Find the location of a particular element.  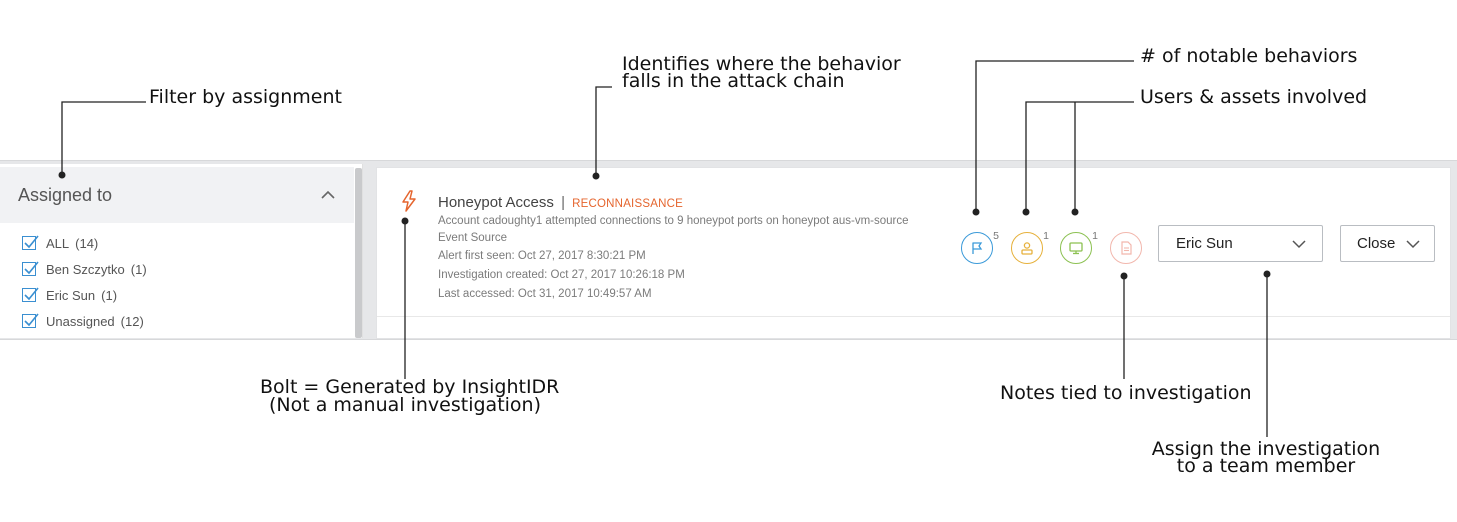

filter-item-label: Unassigned is located at coordinates (80, 321).